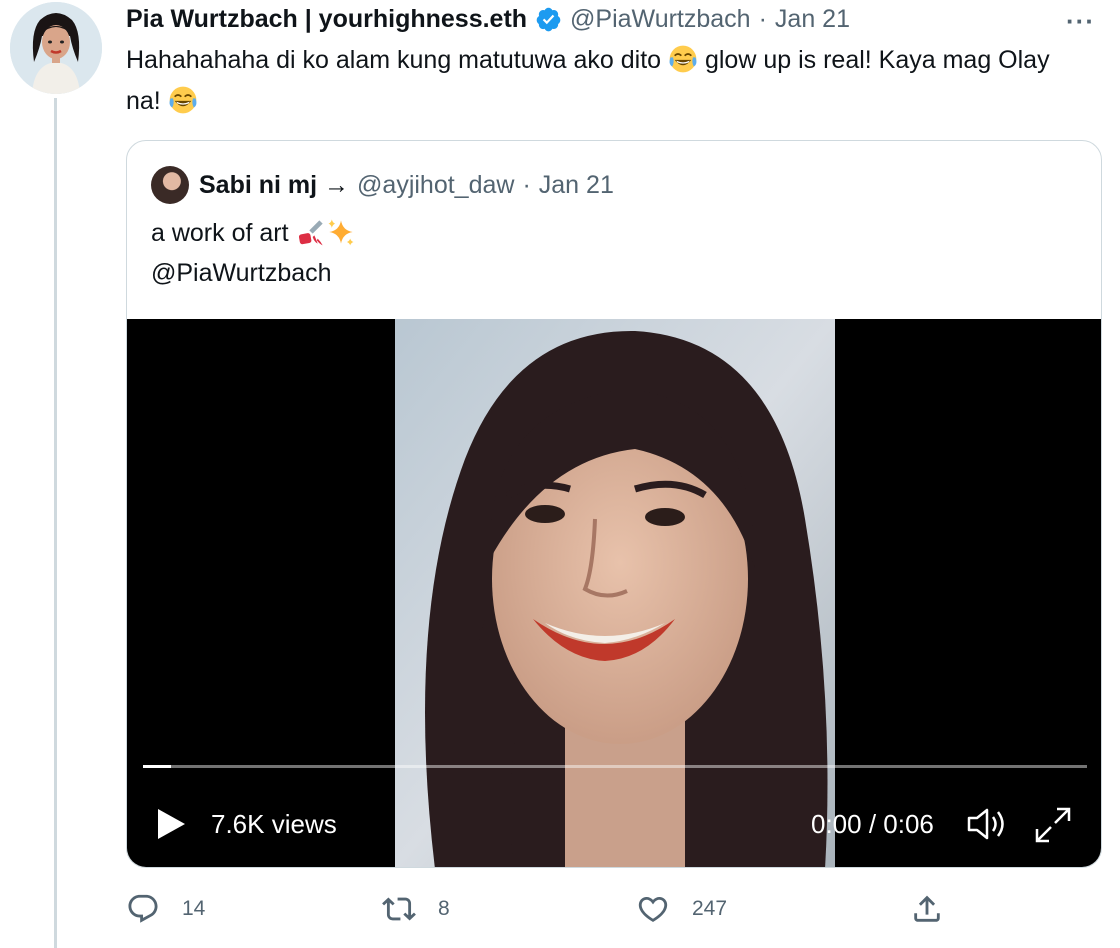 The image size is (1120, 948). I want to click on more-options-icon: ···, so click(1080, 21).